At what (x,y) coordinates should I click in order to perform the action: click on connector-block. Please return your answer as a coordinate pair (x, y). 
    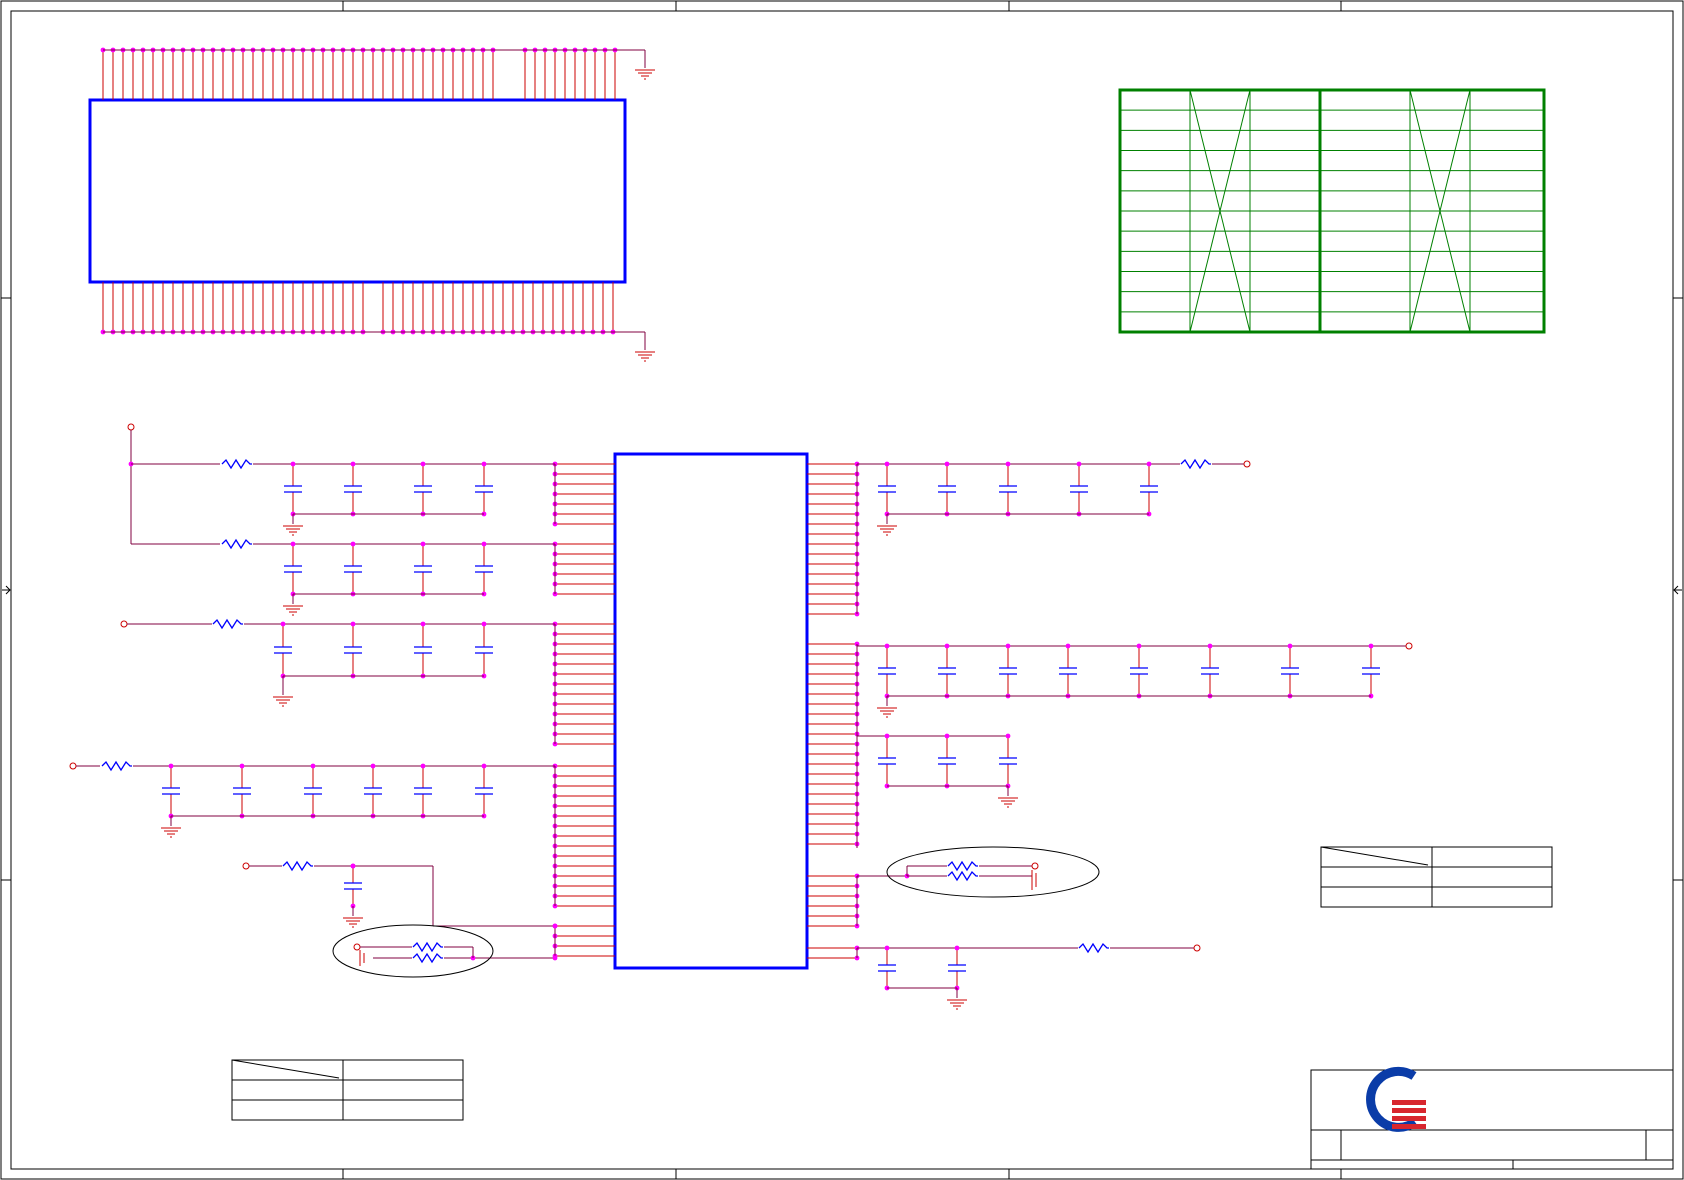
    Looking at the image, I should click on (357, 191).